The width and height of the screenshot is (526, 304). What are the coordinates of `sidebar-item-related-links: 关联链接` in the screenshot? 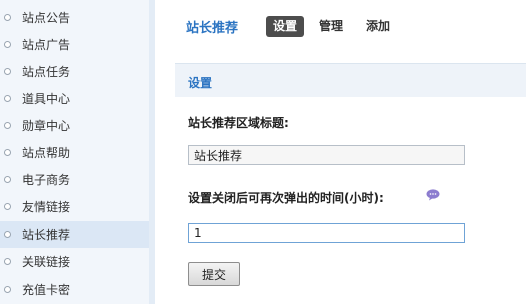 It's located at (74, 261).